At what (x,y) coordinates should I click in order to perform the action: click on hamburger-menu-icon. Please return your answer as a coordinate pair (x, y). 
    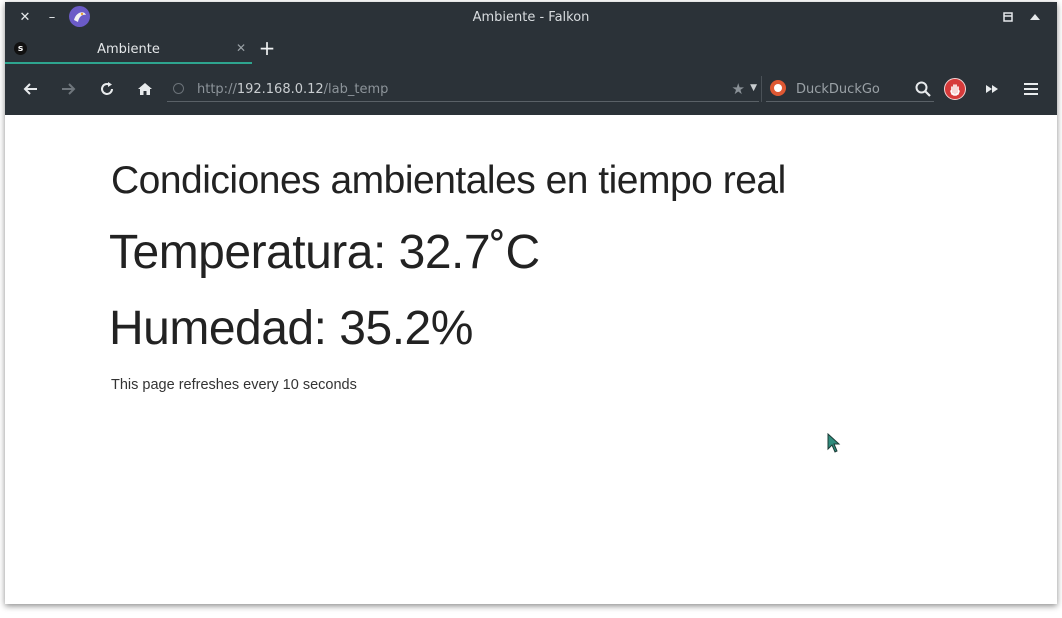
    Looking at the image, I should click on (1031, 89).